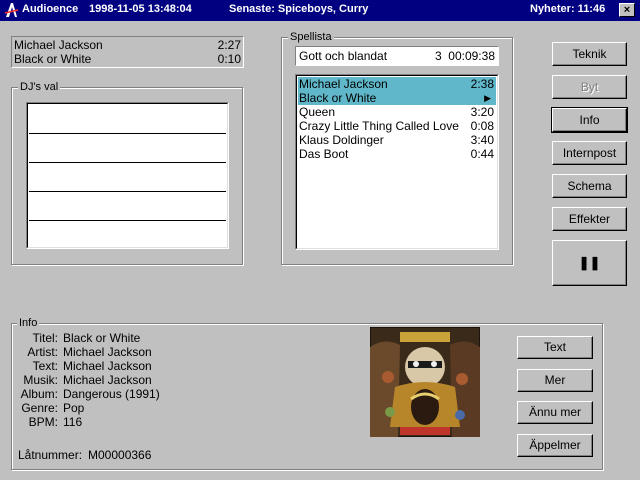 This screenshot has height=480, width=640. I want to click on now-playing-row: Michael Jackson 2:27, so click(127, 45).